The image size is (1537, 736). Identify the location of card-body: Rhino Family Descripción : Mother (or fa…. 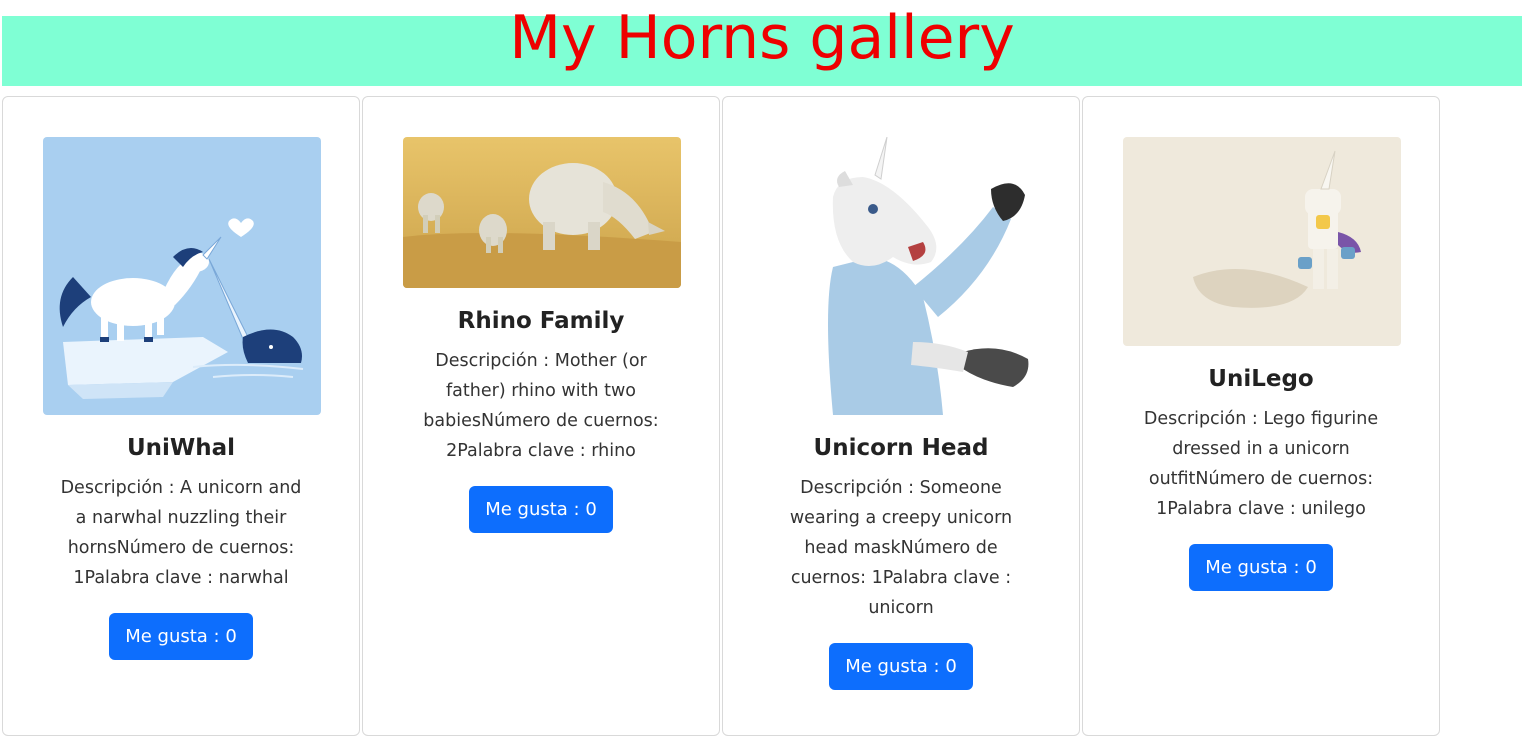
(541, 419).